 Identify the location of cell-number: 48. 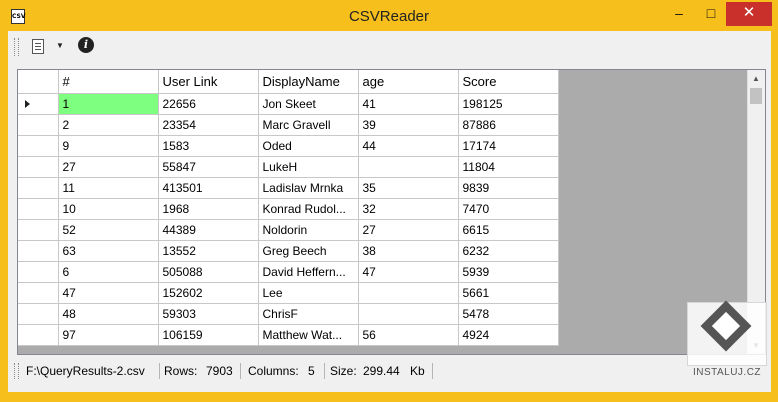
(108, 314).